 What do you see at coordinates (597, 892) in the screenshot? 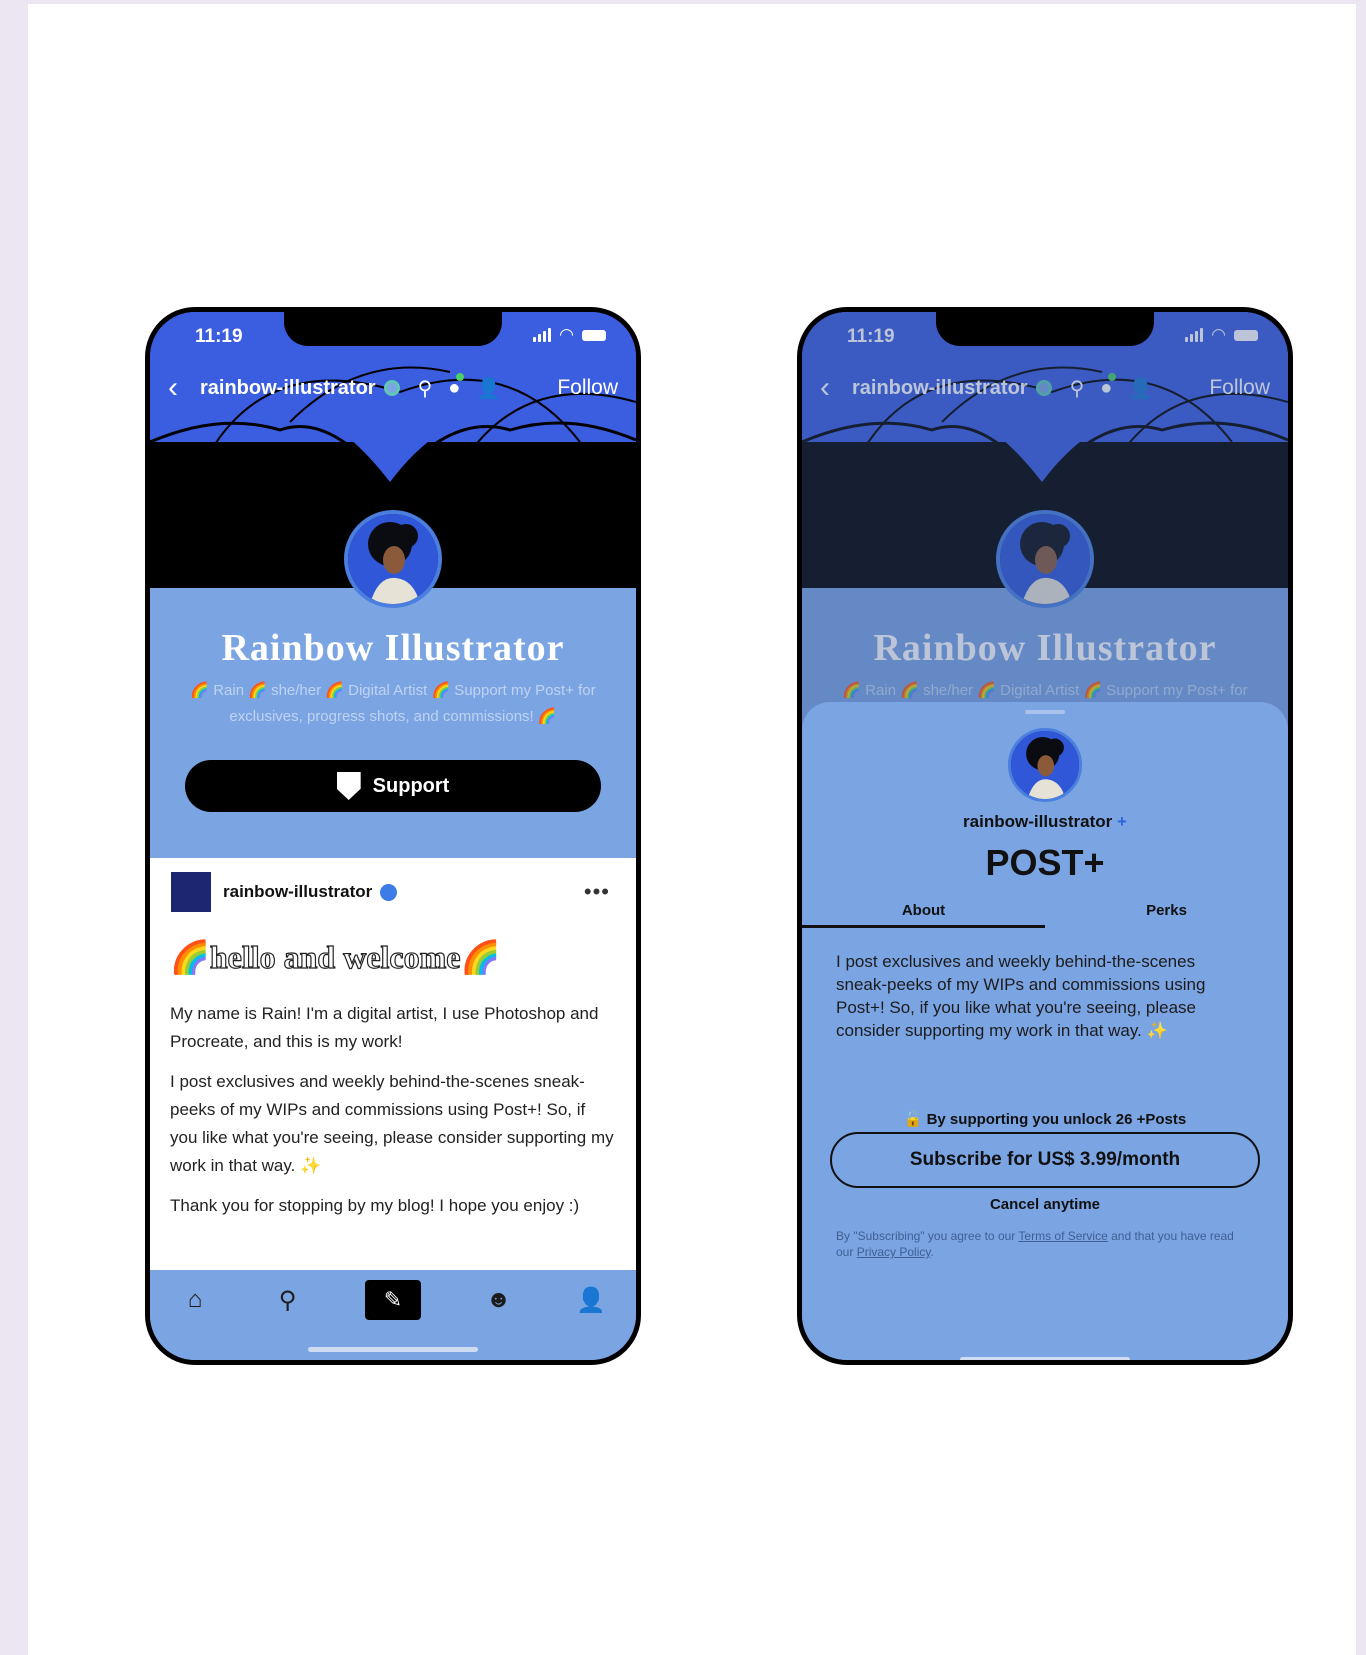
I see `more-options-icon: •••` at bounding box center [597, 892].